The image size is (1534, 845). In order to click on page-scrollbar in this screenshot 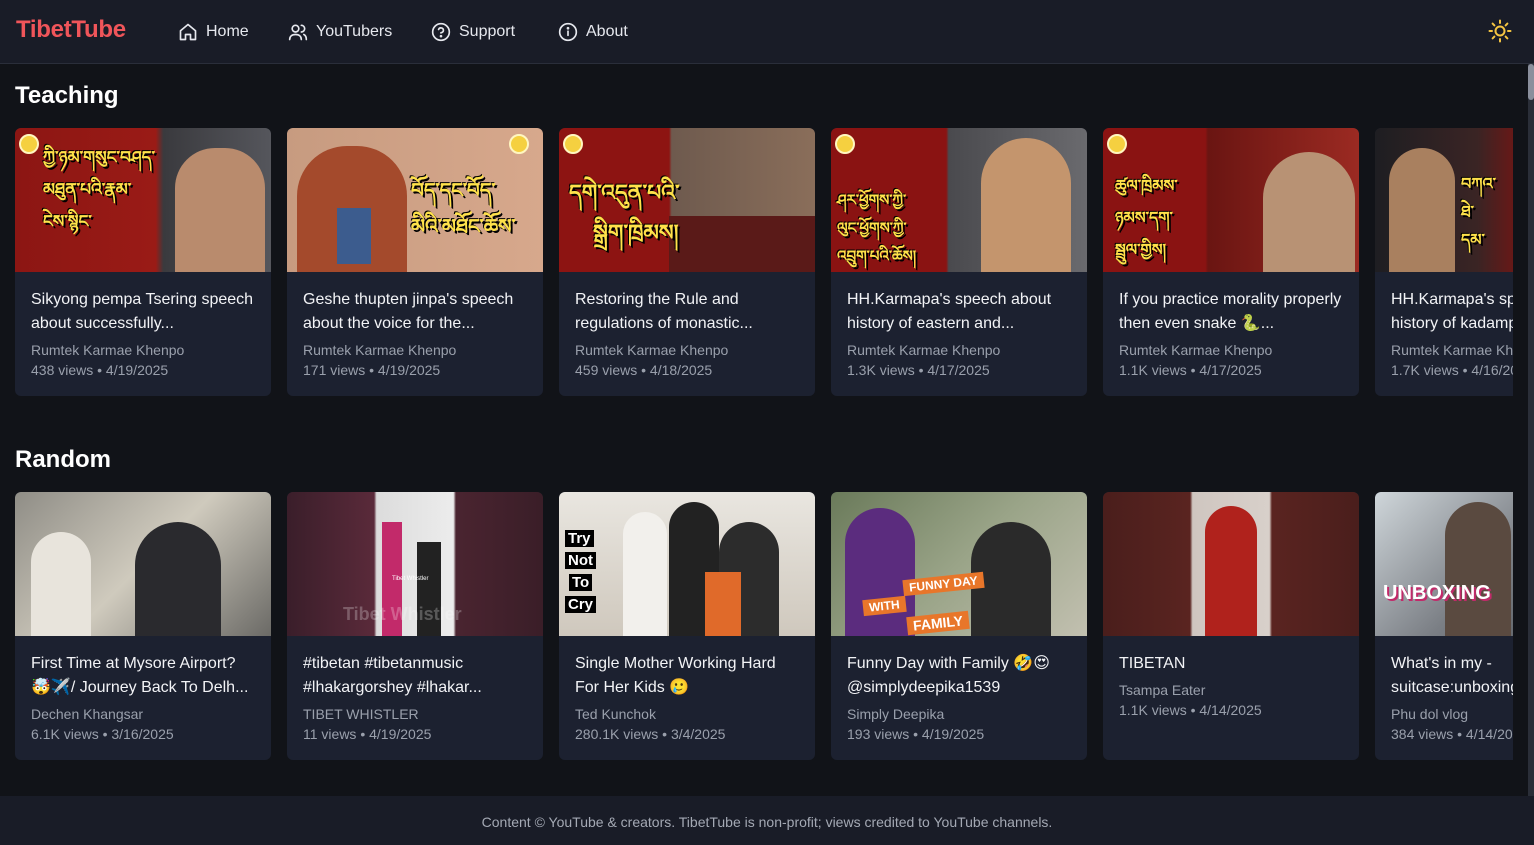, I will do `click(1531, 430)`.